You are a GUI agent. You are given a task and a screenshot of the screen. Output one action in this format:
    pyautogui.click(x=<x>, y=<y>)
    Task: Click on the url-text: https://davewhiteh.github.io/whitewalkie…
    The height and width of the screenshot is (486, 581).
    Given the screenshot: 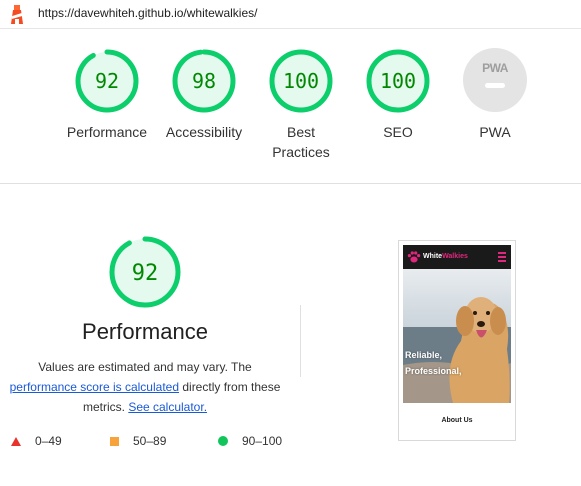 What is the action you would take?
    pyautogui.click(x=147, y=13)
    